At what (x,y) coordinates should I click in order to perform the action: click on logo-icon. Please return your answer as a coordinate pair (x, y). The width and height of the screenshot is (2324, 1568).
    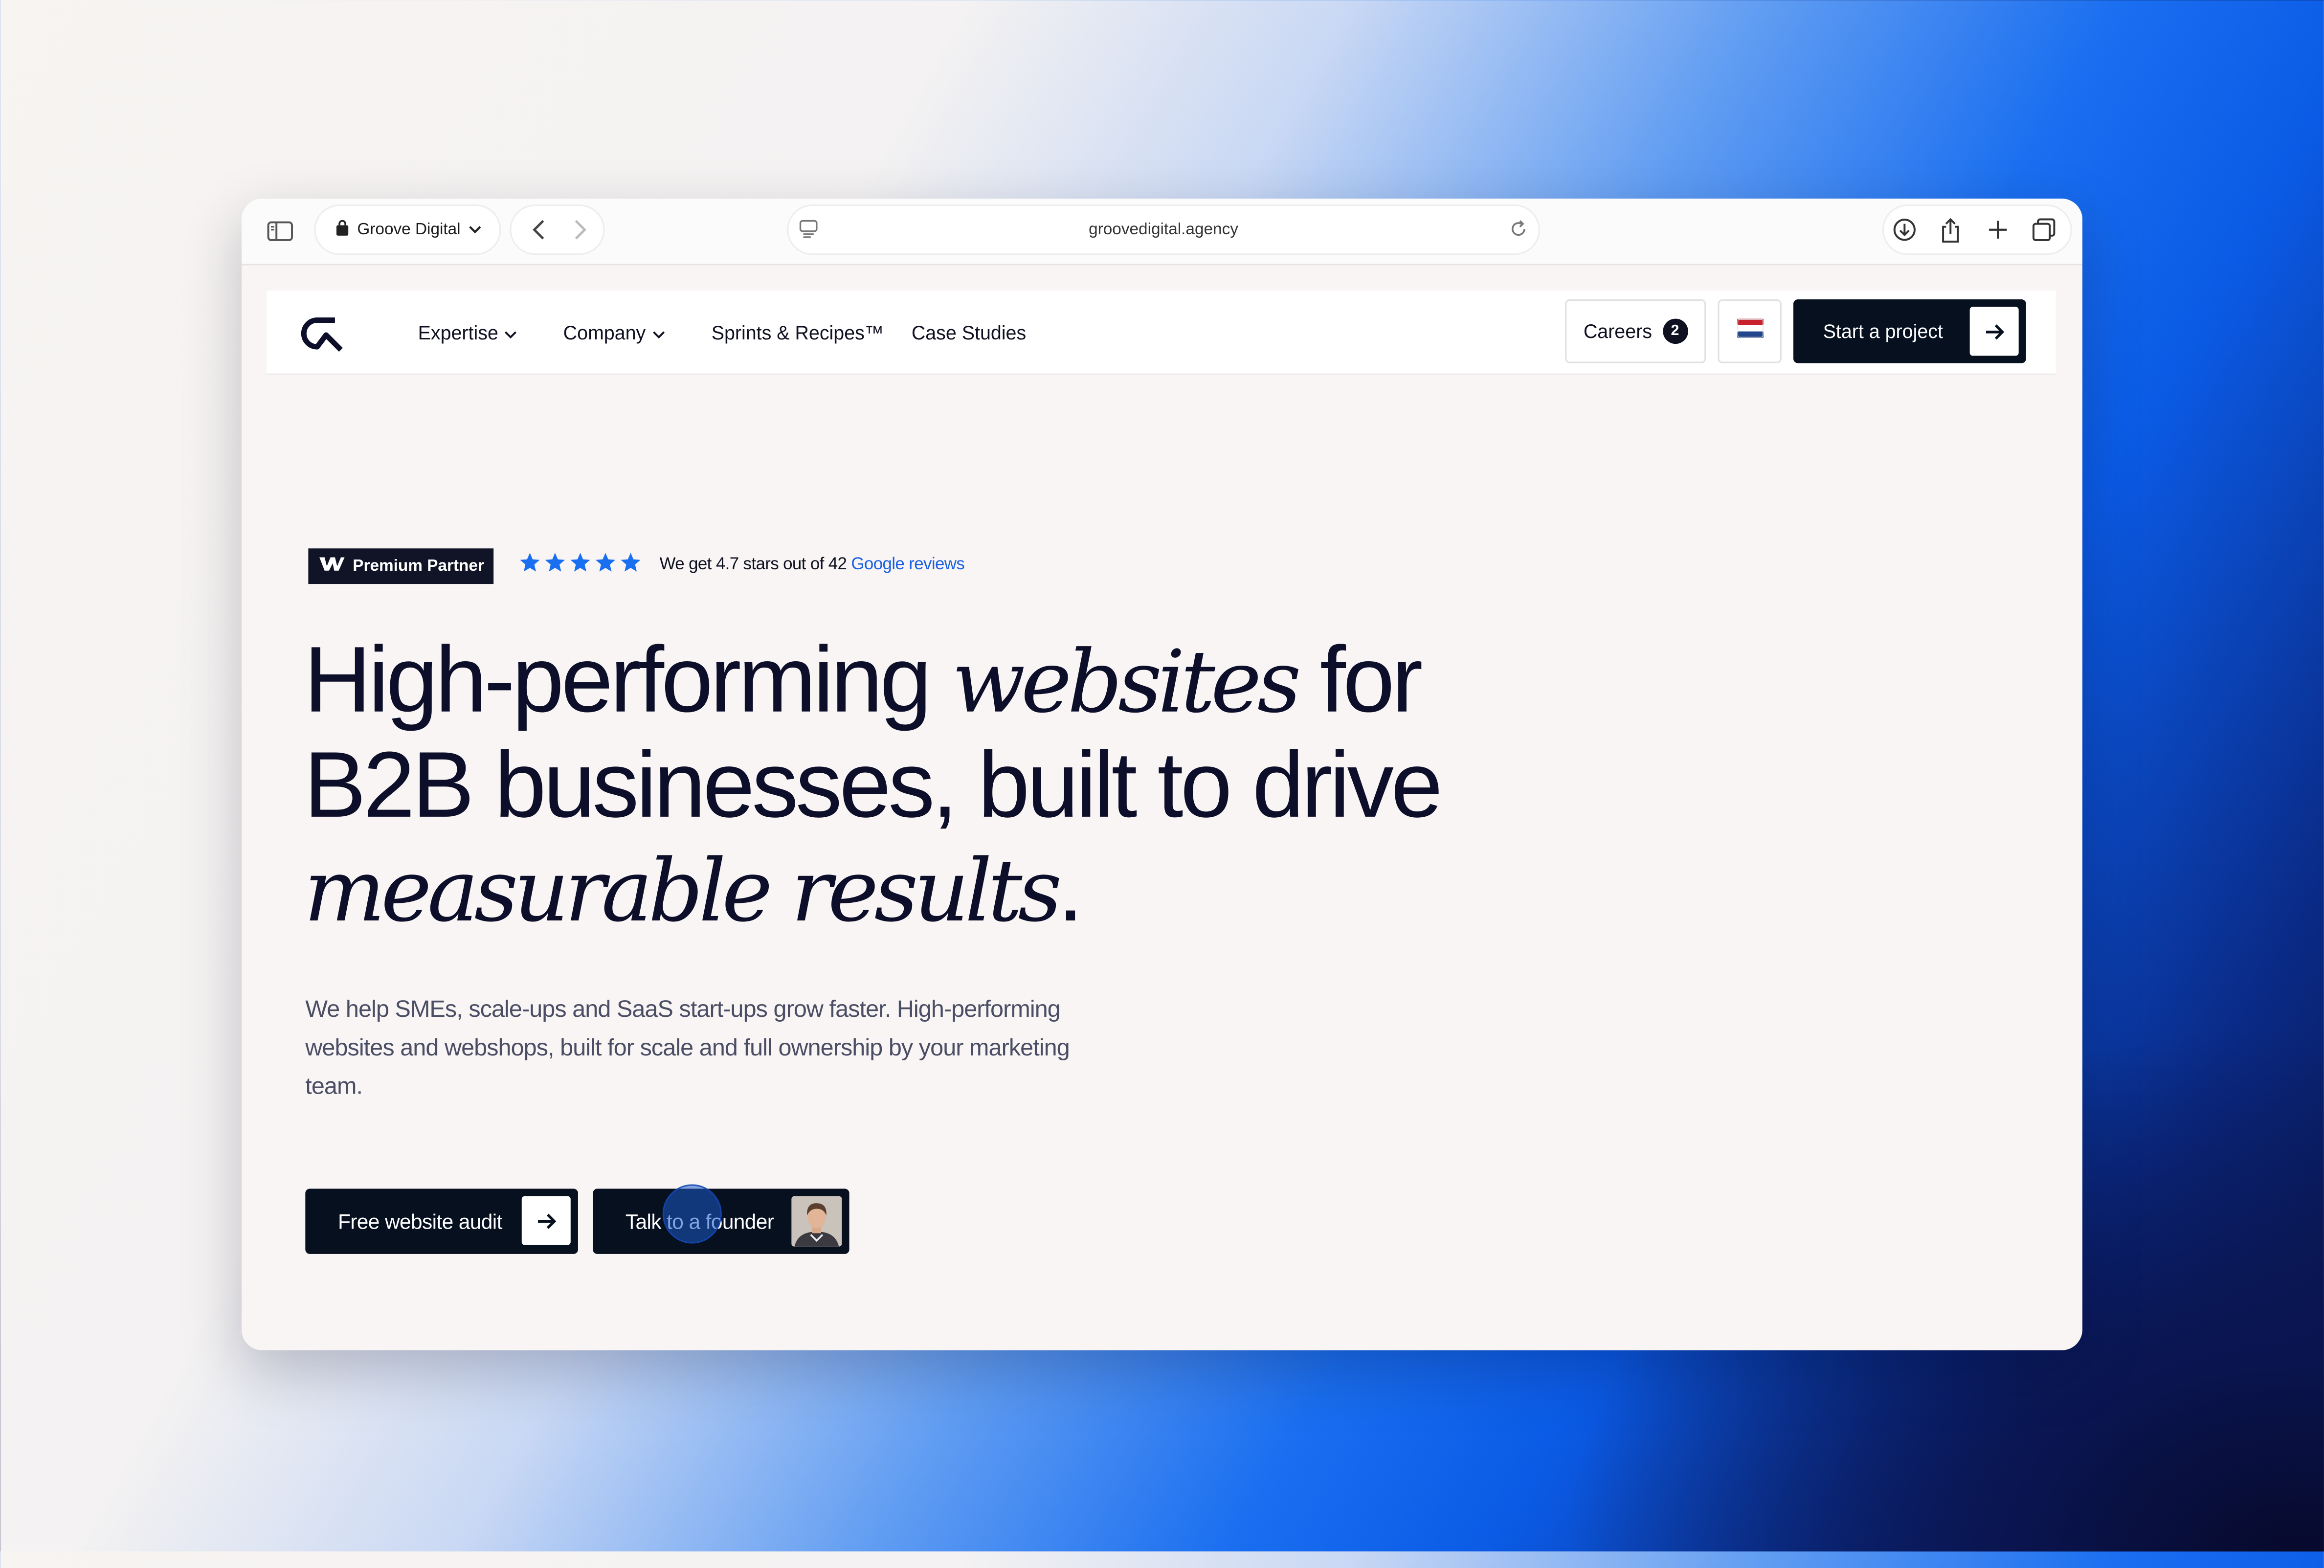
    Looking at the image, I should click on (322, 332).